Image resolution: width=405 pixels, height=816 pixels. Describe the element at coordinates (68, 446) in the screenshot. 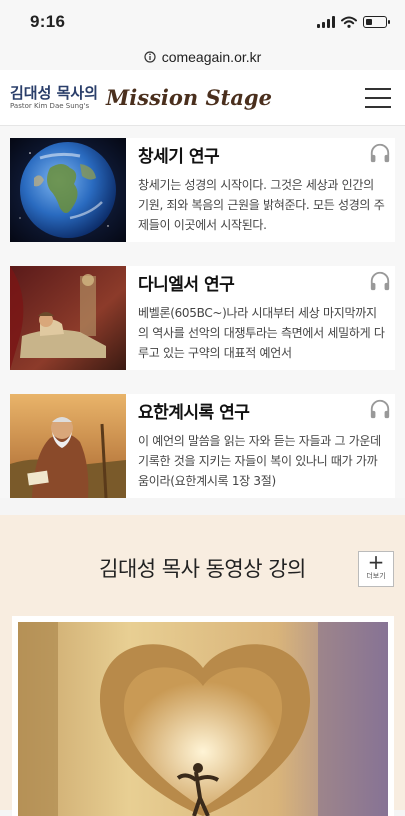

I see `john-patmos-image` at that location.